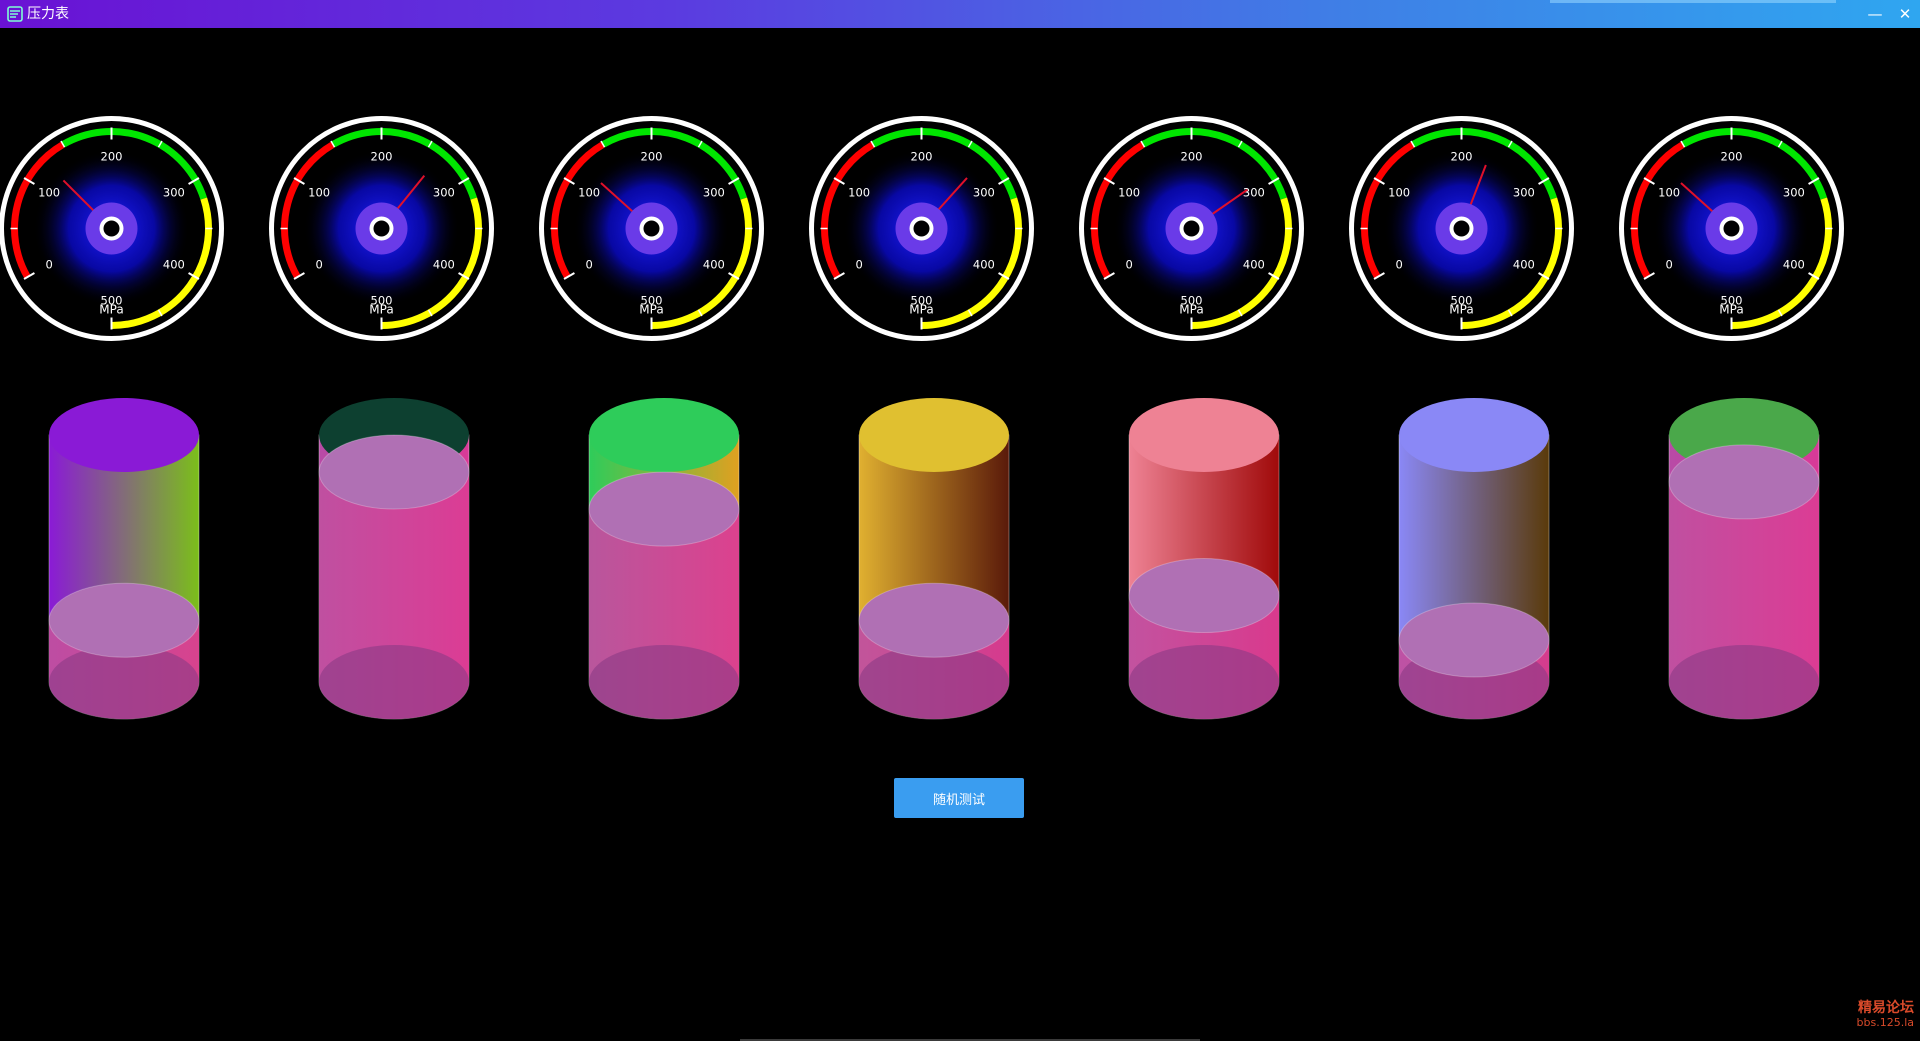  I want to click on window-title: 压力表, so click(48, 14).